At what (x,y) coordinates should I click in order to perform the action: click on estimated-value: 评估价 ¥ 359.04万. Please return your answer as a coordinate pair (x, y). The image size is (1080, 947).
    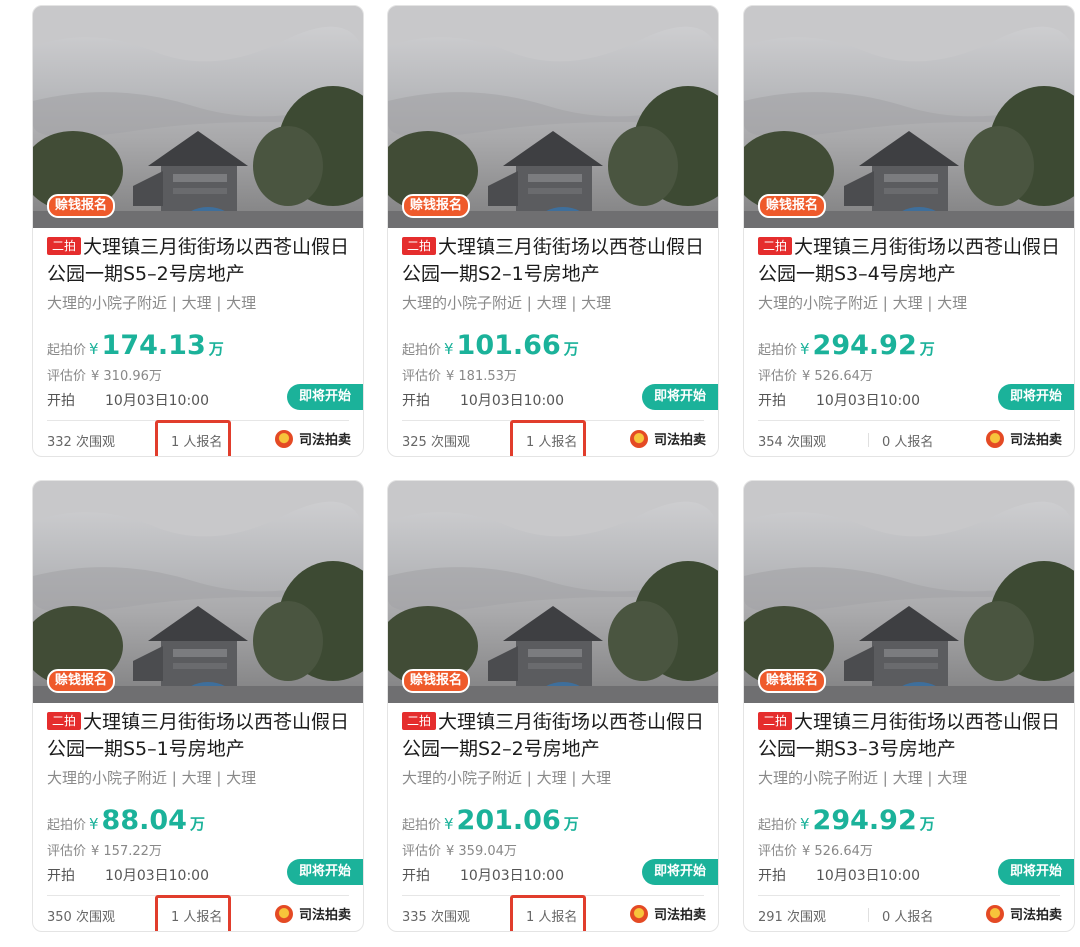
    Looking at the image, I should click on (459, 849).